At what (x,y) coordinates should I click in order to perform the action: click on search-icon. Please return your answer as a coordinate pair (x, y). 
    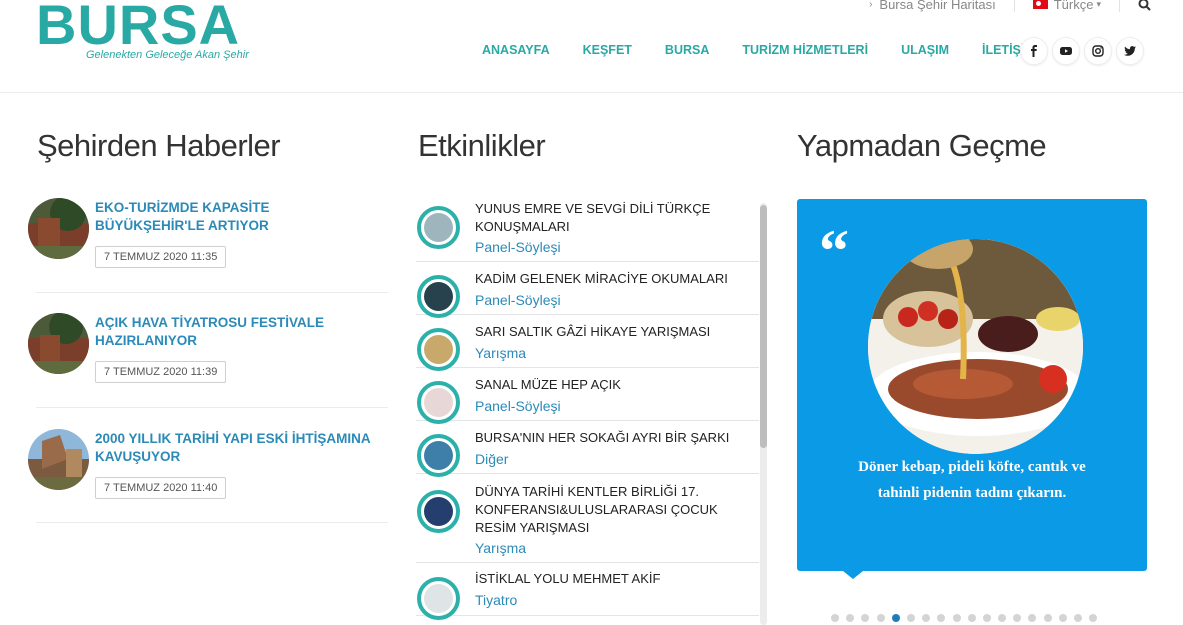
    Looking at the image, I should click on (1144, 5).